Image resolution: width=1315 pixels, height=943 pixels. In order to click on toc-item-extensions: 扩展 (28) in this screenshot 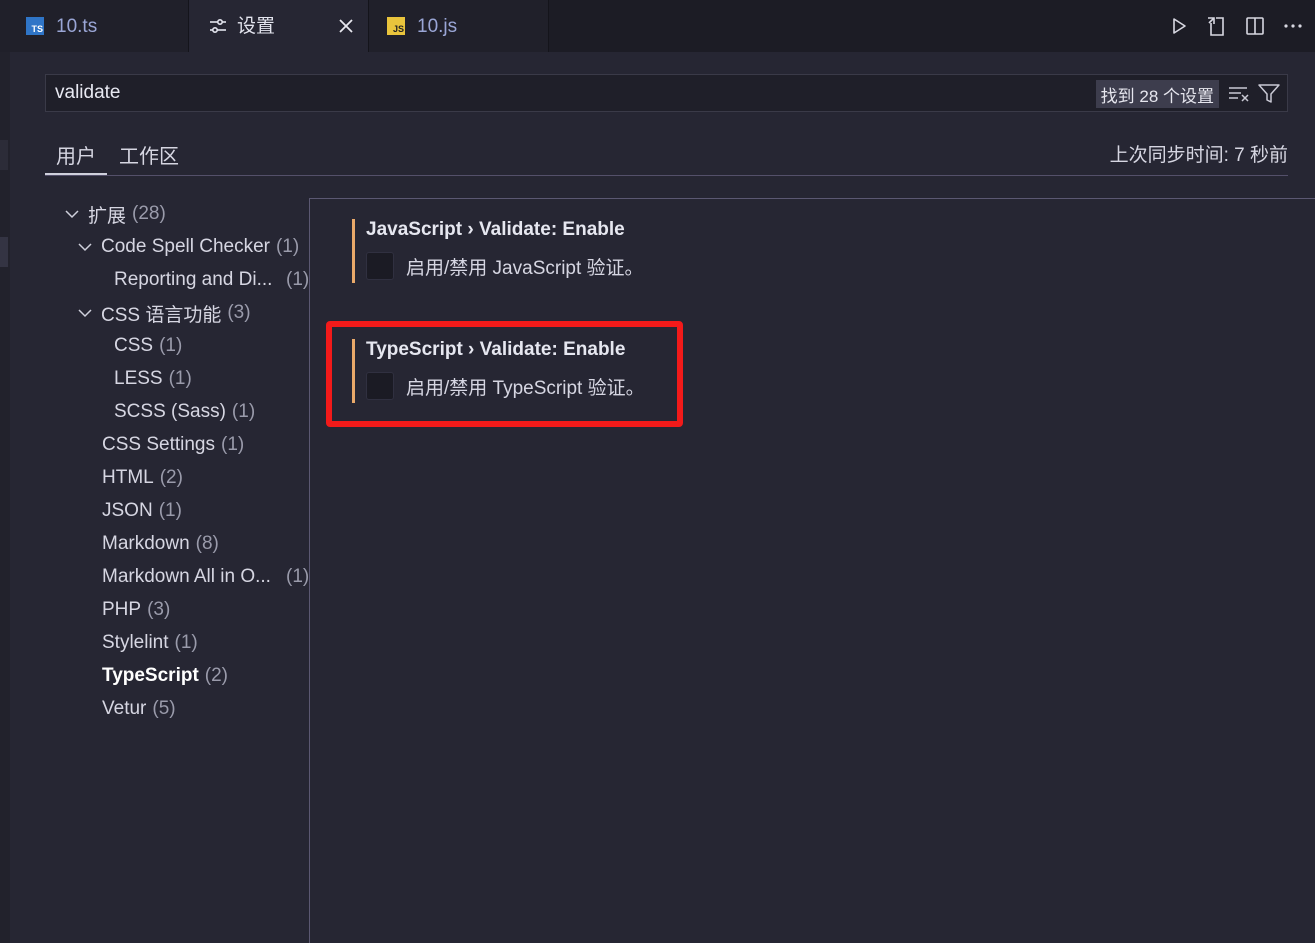, I will do `click(114, 214)`.